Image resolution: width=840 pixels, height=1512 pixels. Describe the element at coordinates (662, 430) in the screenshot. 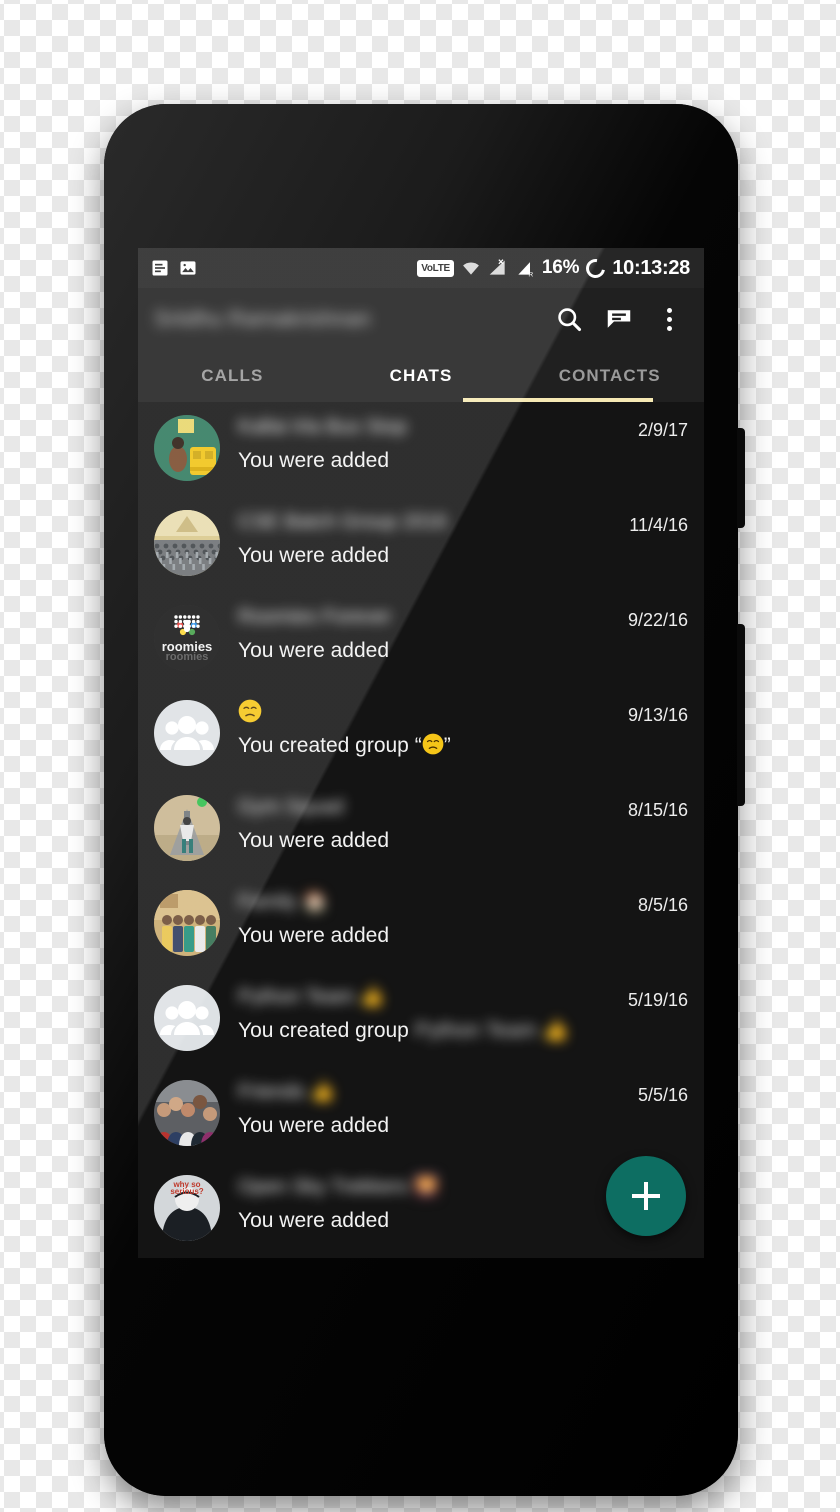

I see `chat-item-date: 2/9/17` at that location.